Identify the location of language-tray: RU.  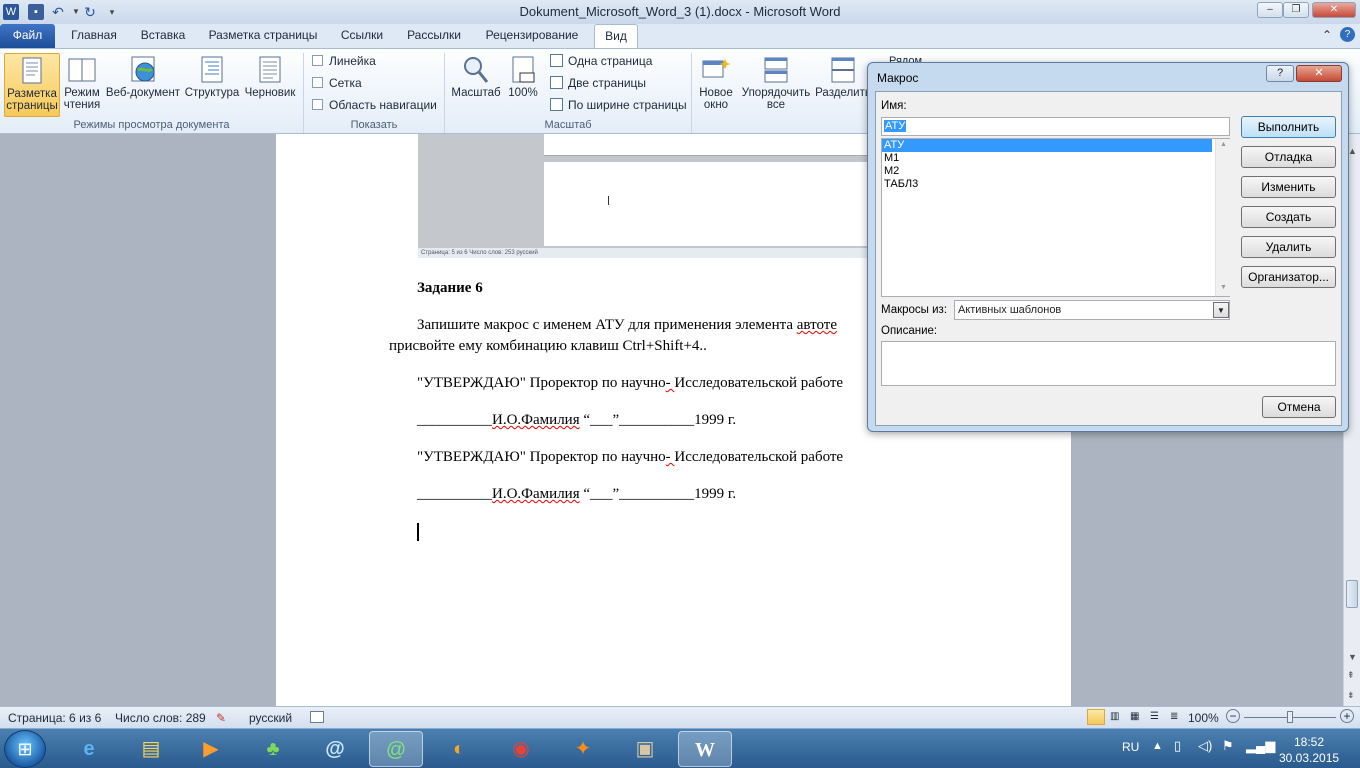
(1130, 747).